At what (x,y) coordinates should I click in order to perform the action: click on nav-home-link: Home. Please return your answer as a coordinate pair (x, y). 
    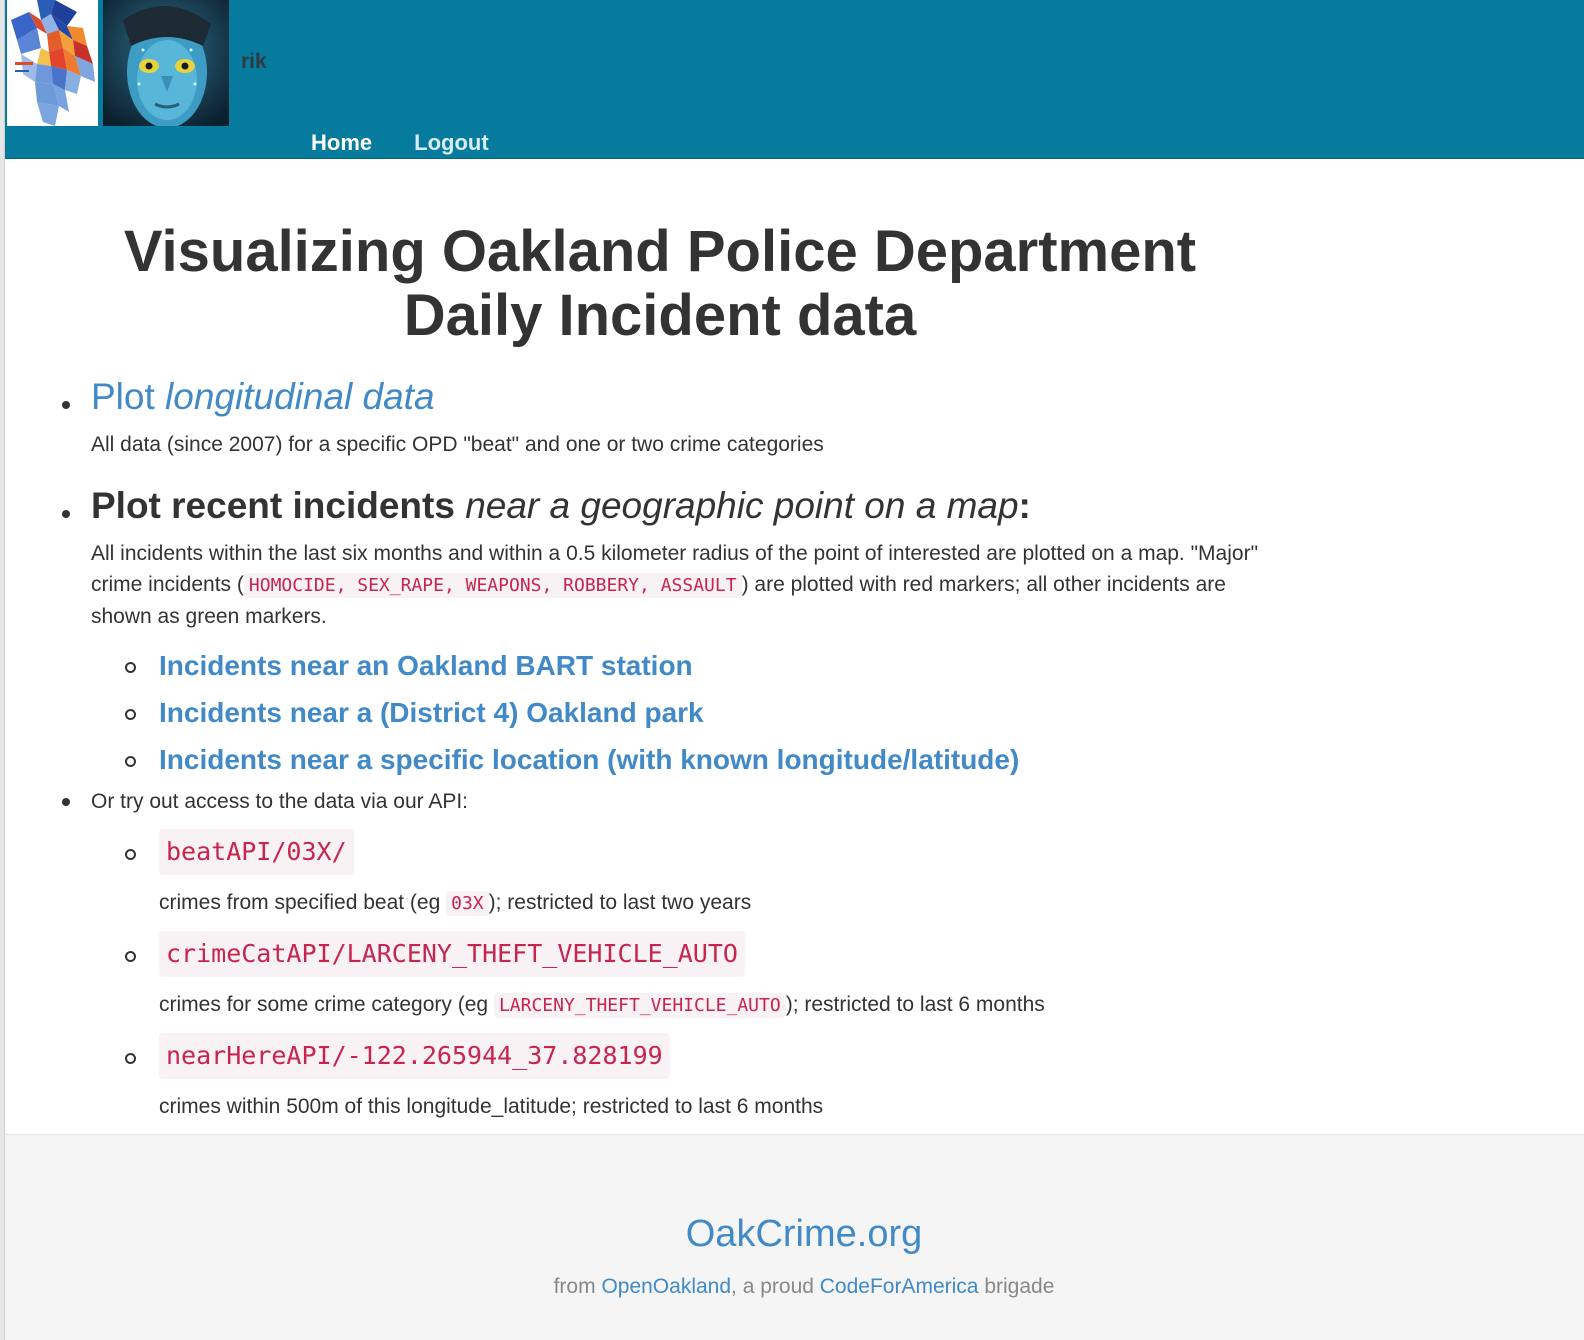
    Looking at the image, I should click on (341, 143).